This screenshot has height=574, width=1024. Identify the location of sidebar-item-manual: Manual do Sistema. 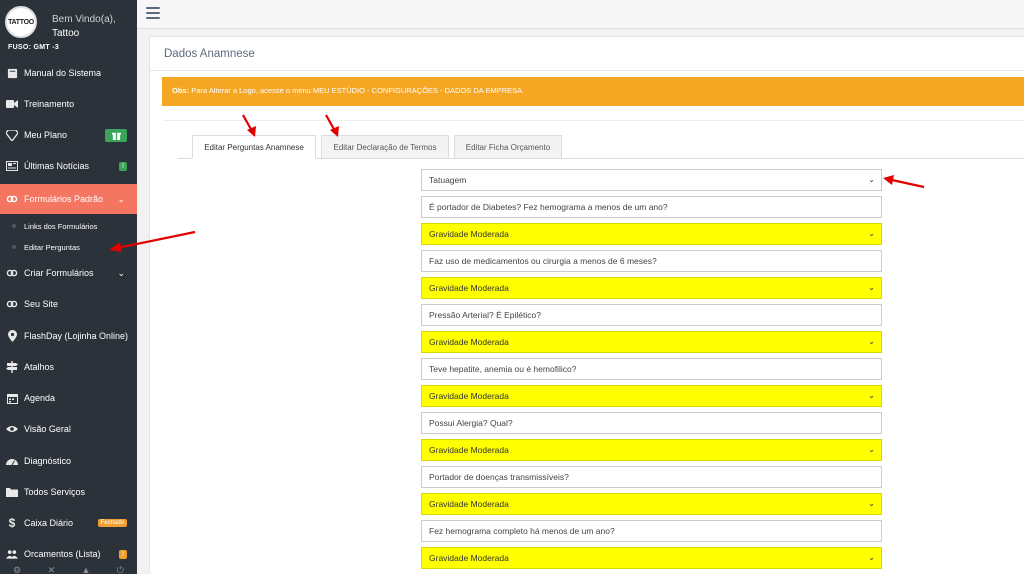
(68, 73).